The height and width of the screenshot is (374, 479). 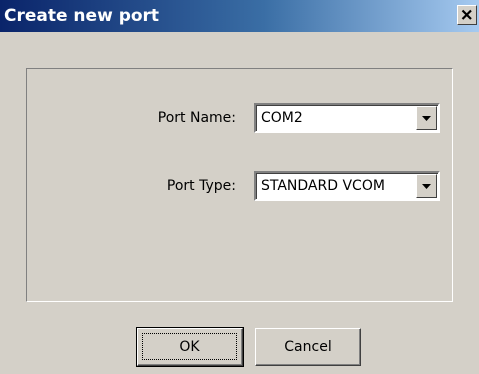 I want to click on ok-button-label: OK, so click(x=189, y=346).